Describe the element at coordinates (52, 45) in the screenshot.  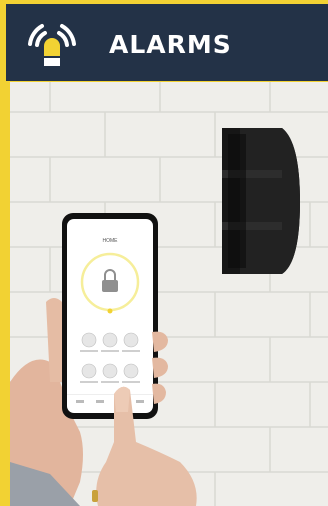
I see `siren-light-icon` at that location.